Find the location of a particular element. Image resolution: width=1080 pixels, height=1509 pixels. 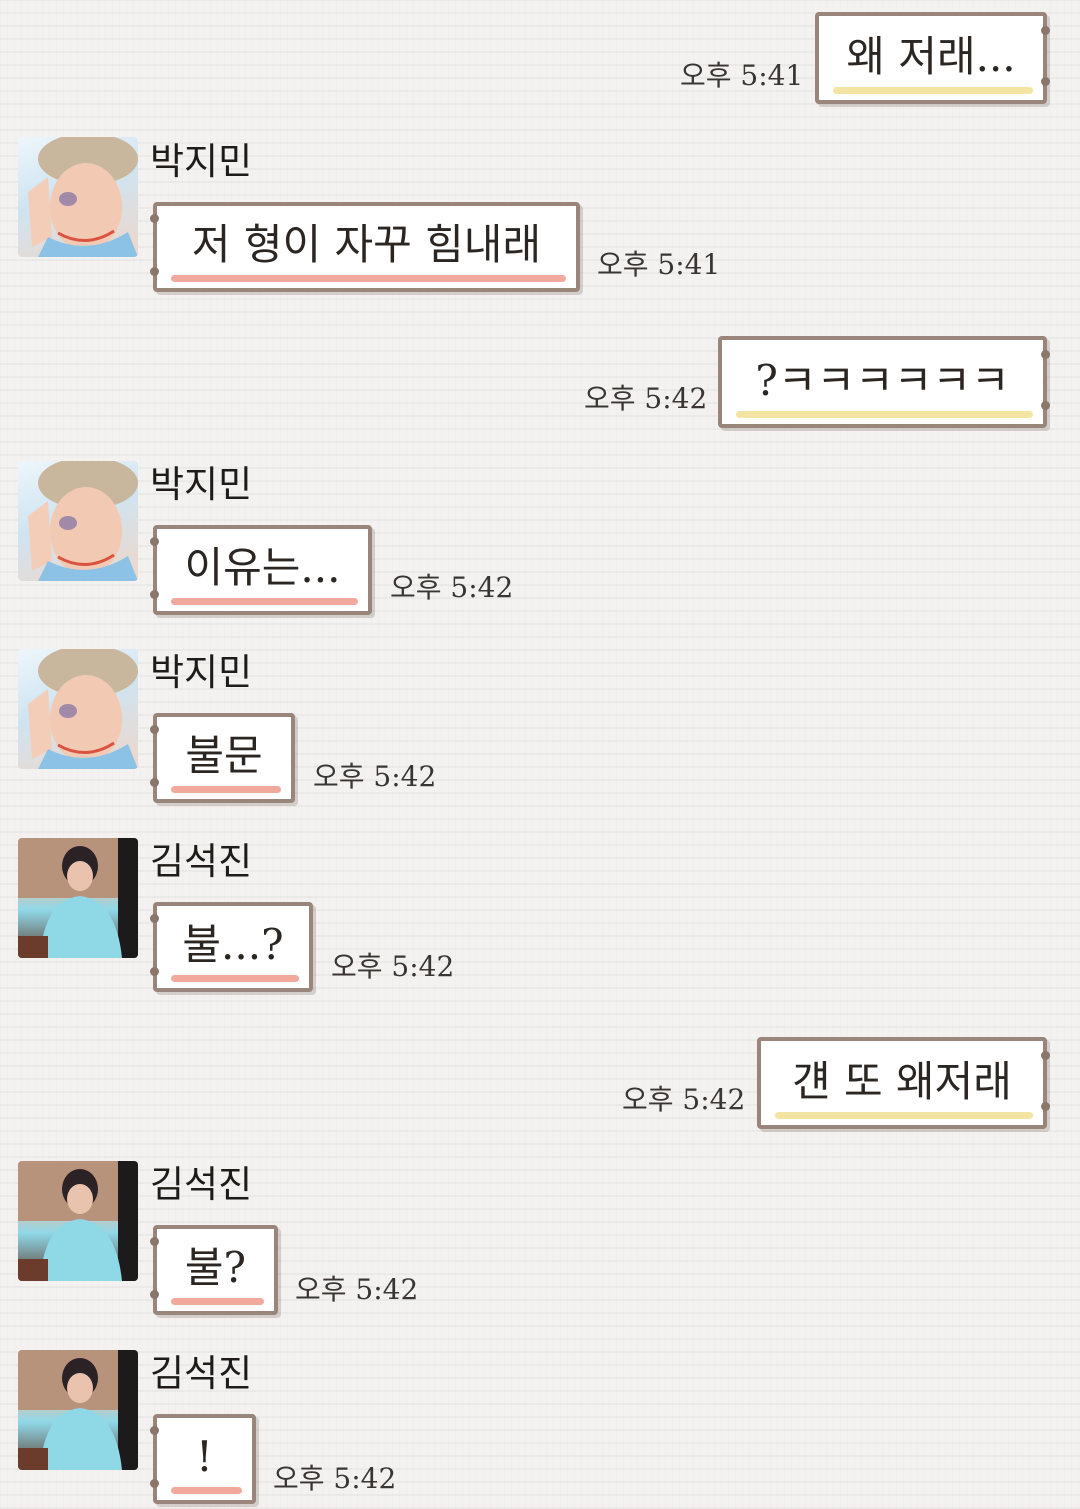

message-bubble: ! is located at coordinates (203, 1459).